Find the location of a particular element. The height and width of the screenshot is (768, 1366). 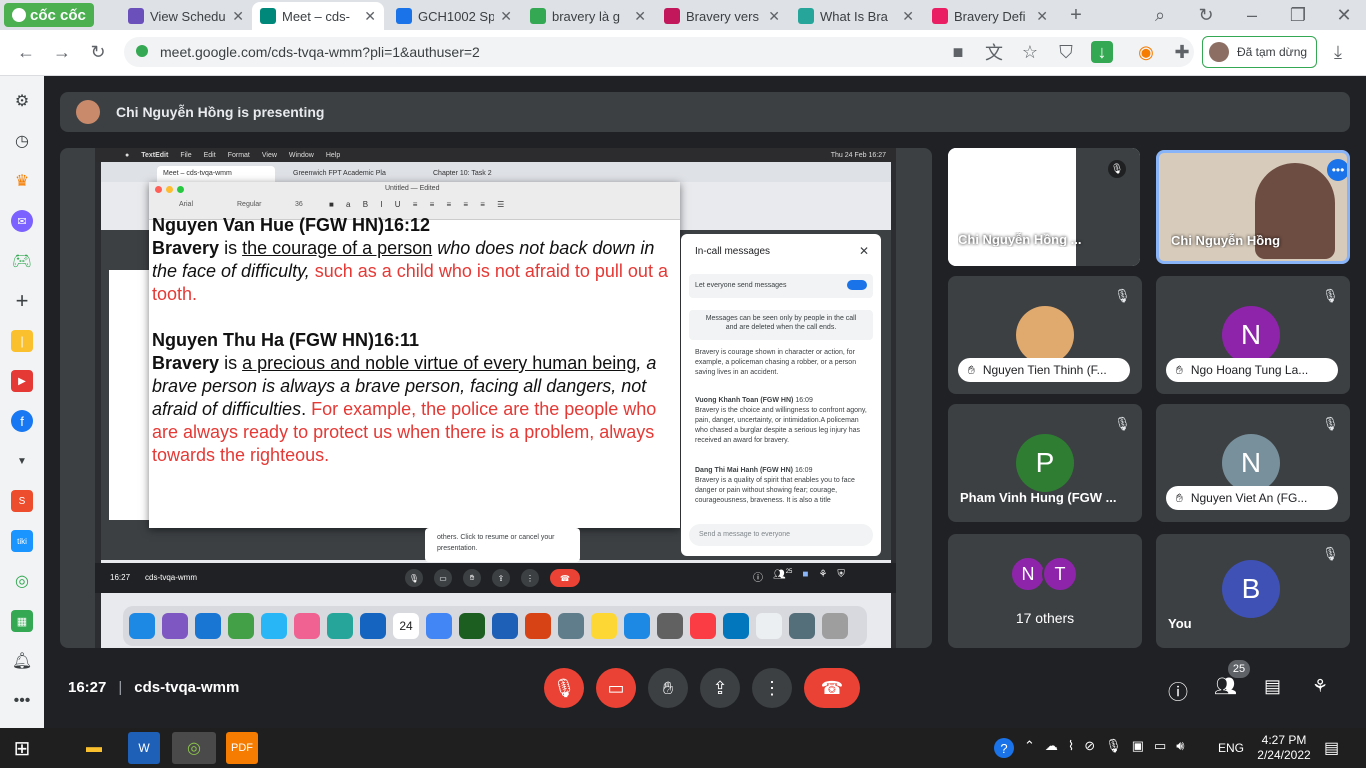

minimize-button: – is located at coordinates (1252, 15).